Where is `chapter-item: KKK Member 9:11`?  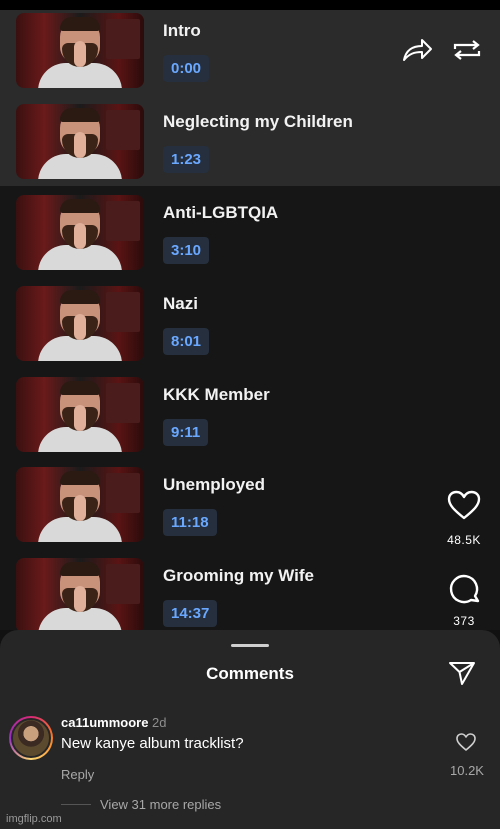
chapter-item: KKK Member 9:11 is located at coordinates (250, 422).